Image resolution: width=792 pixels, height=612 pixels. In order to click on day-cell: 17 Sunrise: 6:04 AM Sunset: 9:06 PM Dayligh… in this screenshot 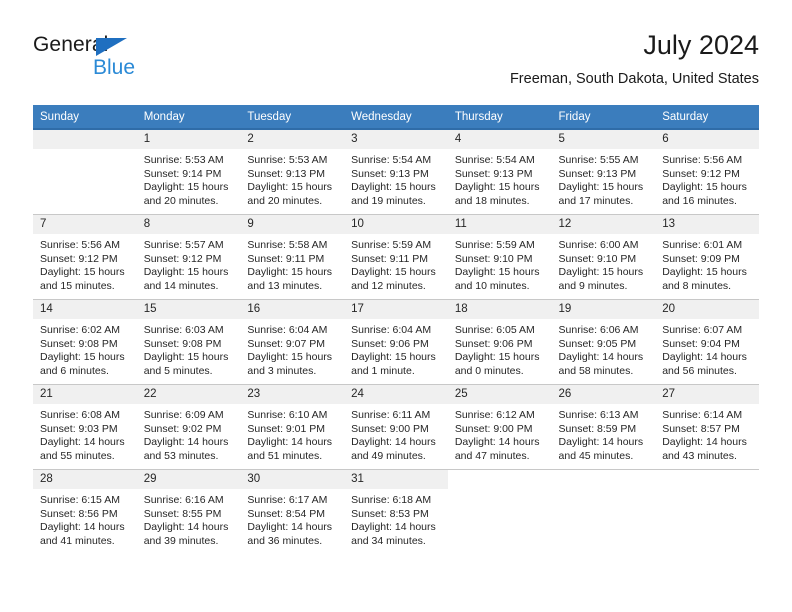, I will do `click(396, 342)`.